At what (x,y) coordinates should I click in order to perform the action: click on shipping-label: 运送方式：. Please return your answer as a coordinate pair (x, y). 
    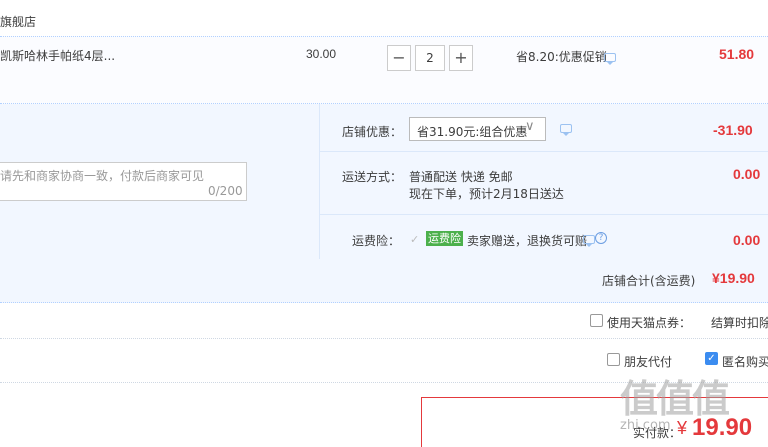
    Looking at the image, I should click on (372, 177).